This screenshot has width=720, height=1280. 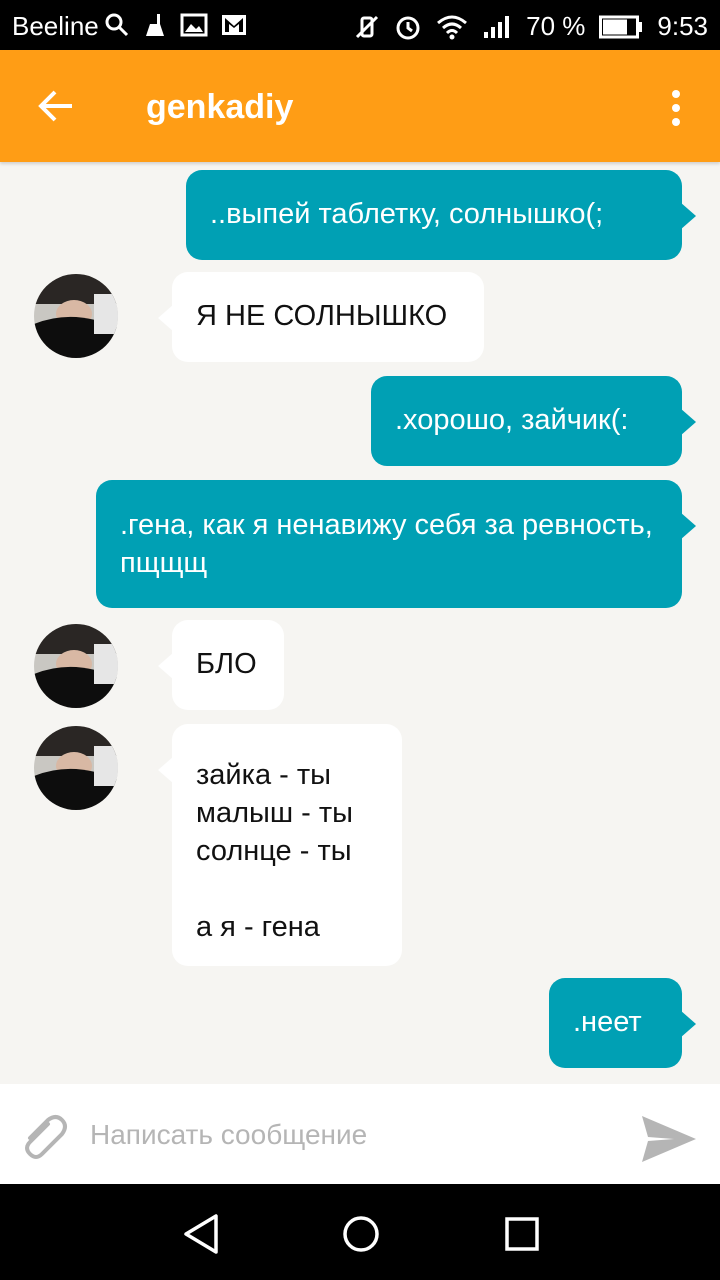 I want to click on vibrate-icon, so click(x=367, y=27).